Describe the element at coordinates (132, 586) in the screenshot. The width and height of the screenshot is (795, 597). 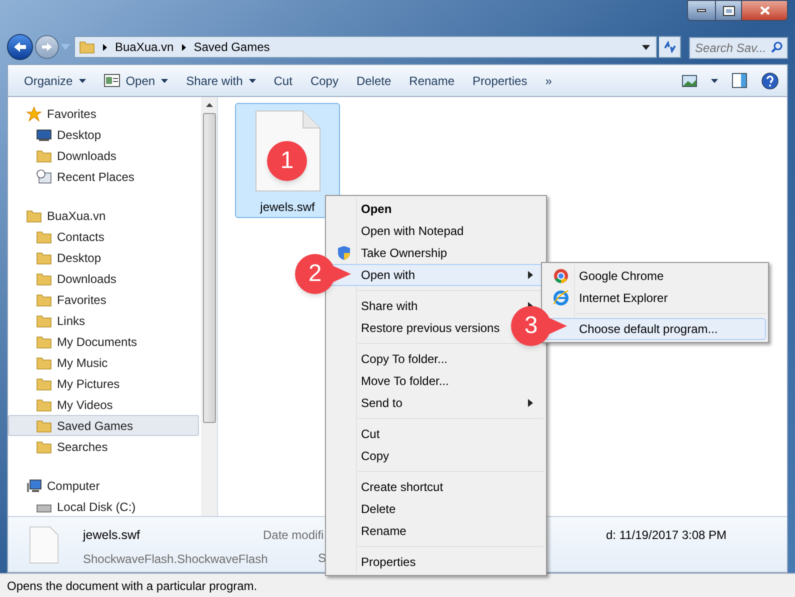
I see `status-text: Opens the document with a particular program.` at that location.